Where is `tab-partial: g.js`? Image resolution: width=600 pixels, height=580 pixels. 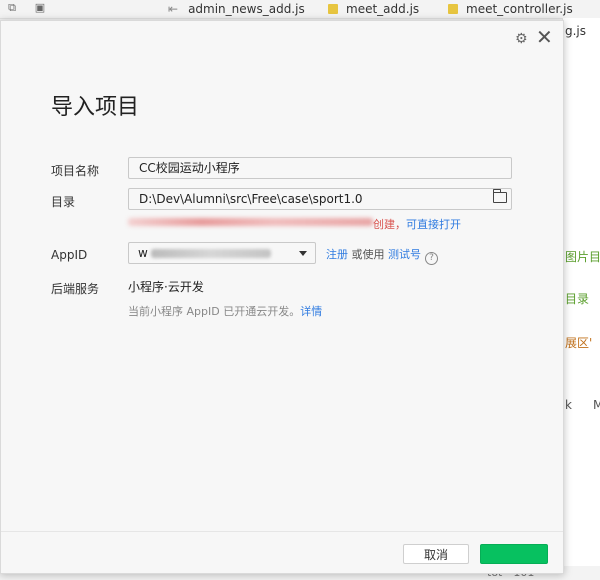
tab-partial: g.js is located at coordinates (575, 31).